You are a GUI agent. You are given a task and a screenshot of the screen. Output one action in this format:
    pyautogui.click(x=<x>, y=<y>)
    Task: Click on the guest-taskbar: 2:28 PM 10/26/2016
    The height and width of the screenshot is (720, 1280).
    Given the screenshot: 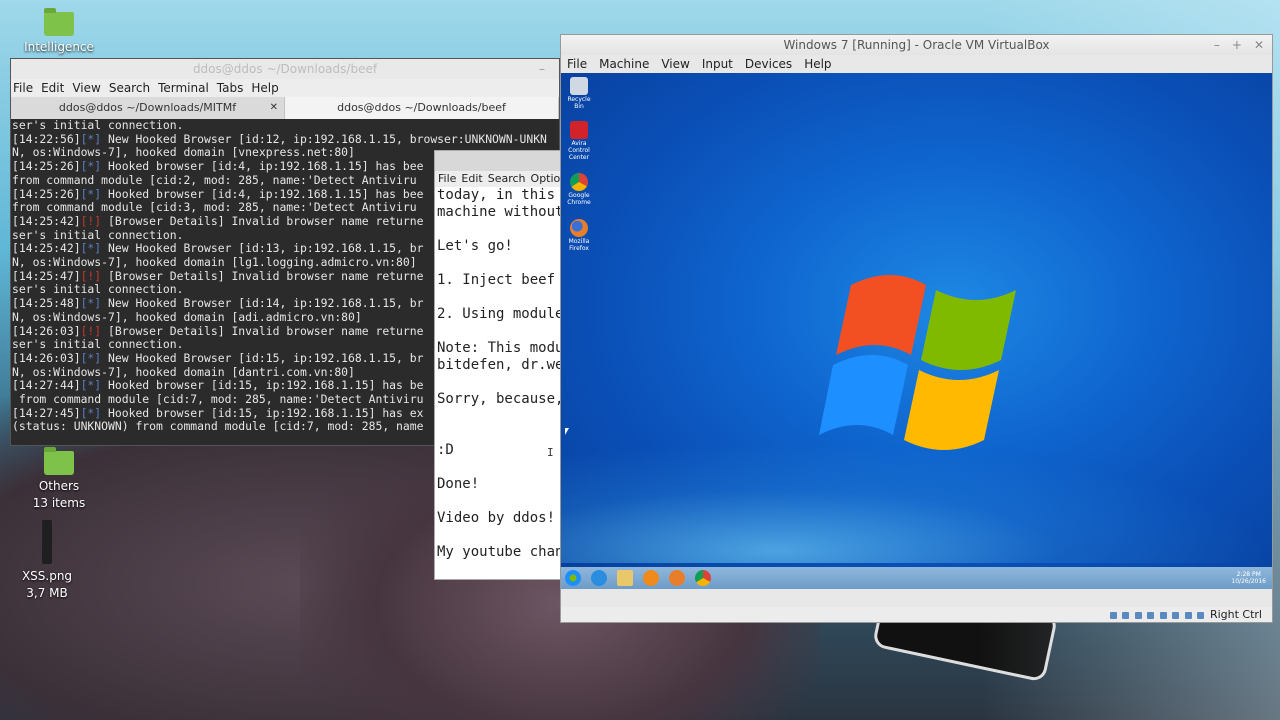 What is the action you would take?
    pyautogui.click(x=916, y=578)
    